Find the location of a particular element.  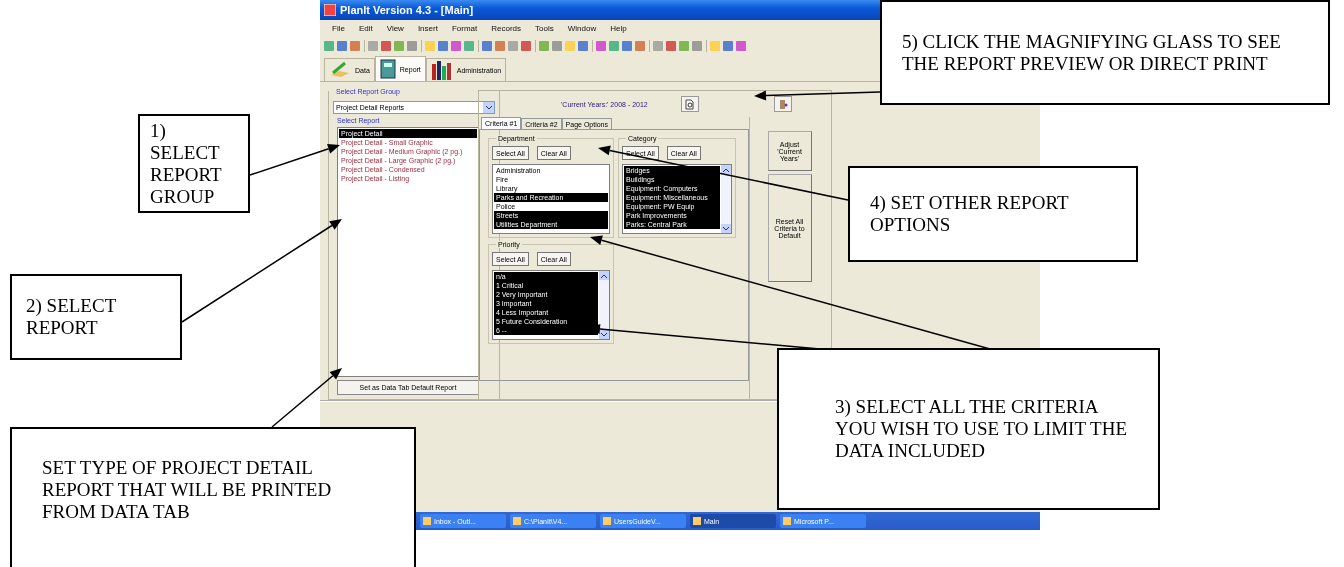

preview-button is located at coordinates (690, 104).